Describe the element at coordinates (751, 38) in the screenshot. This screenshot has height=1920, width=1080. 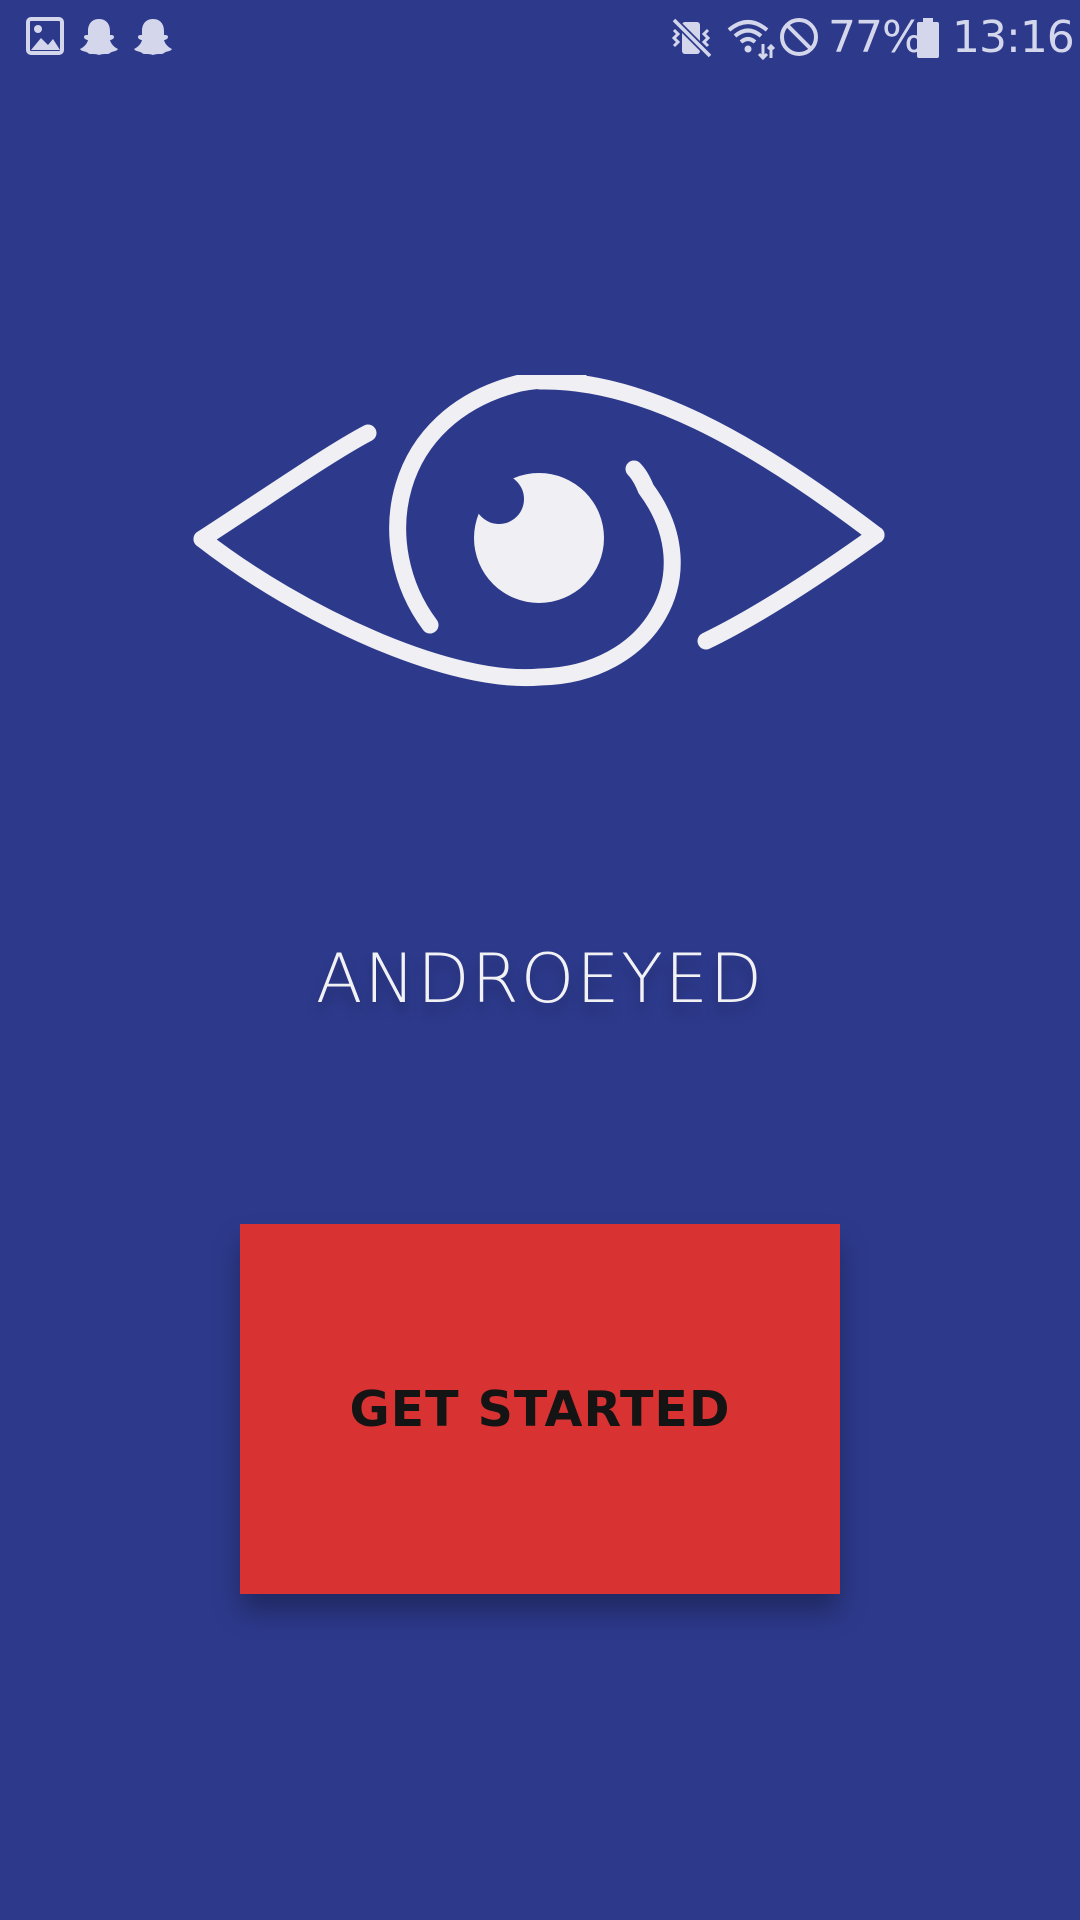
I see `wifi-icon` at that location.